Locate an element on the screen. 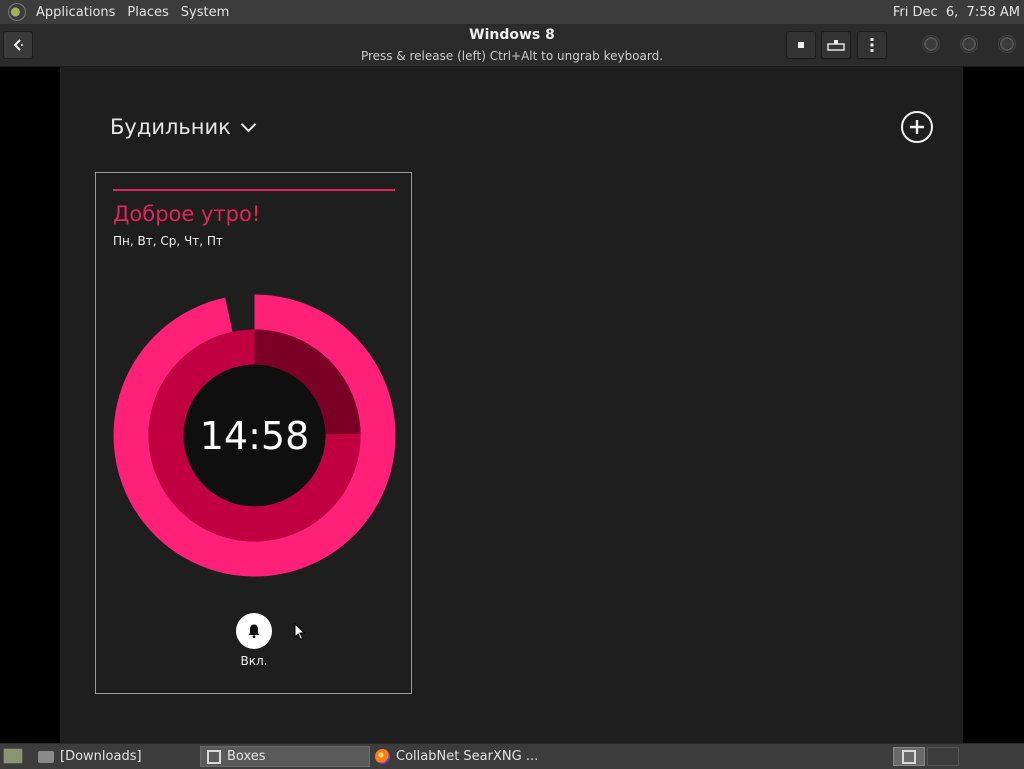  minimize-window-button is located at coordinates (931, 44).